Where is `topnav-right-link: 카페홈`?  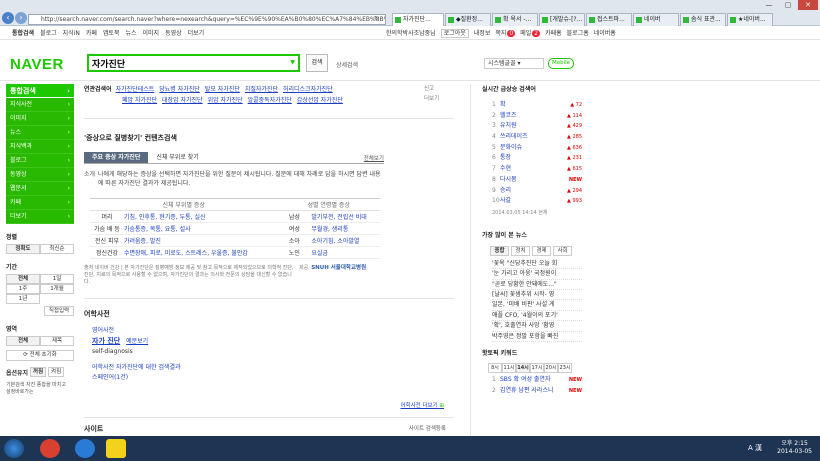
topnav-right-link: 카페홈 is located at coordinates (553, 33).